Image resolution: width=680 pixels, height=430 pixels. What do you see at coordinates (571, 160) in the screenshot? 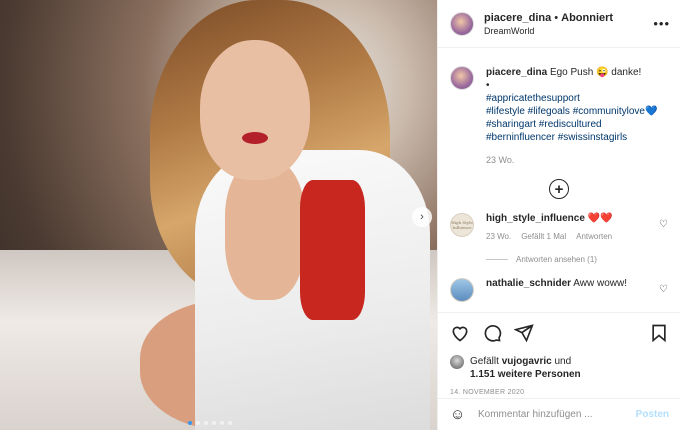
I see `caption-age: 23 Wo.` at bounding box center [571, 160].